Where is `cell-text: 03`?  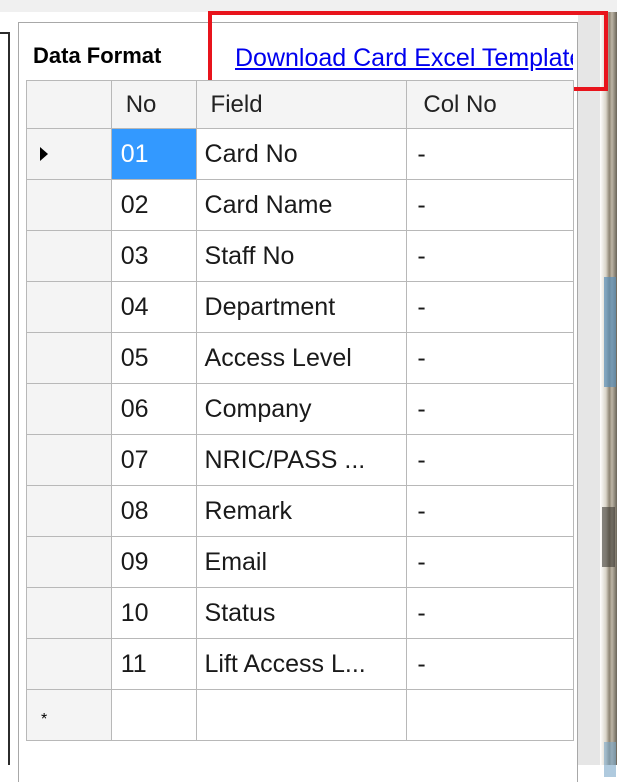
cell-text: 03 is located at coordinates (134, 255).